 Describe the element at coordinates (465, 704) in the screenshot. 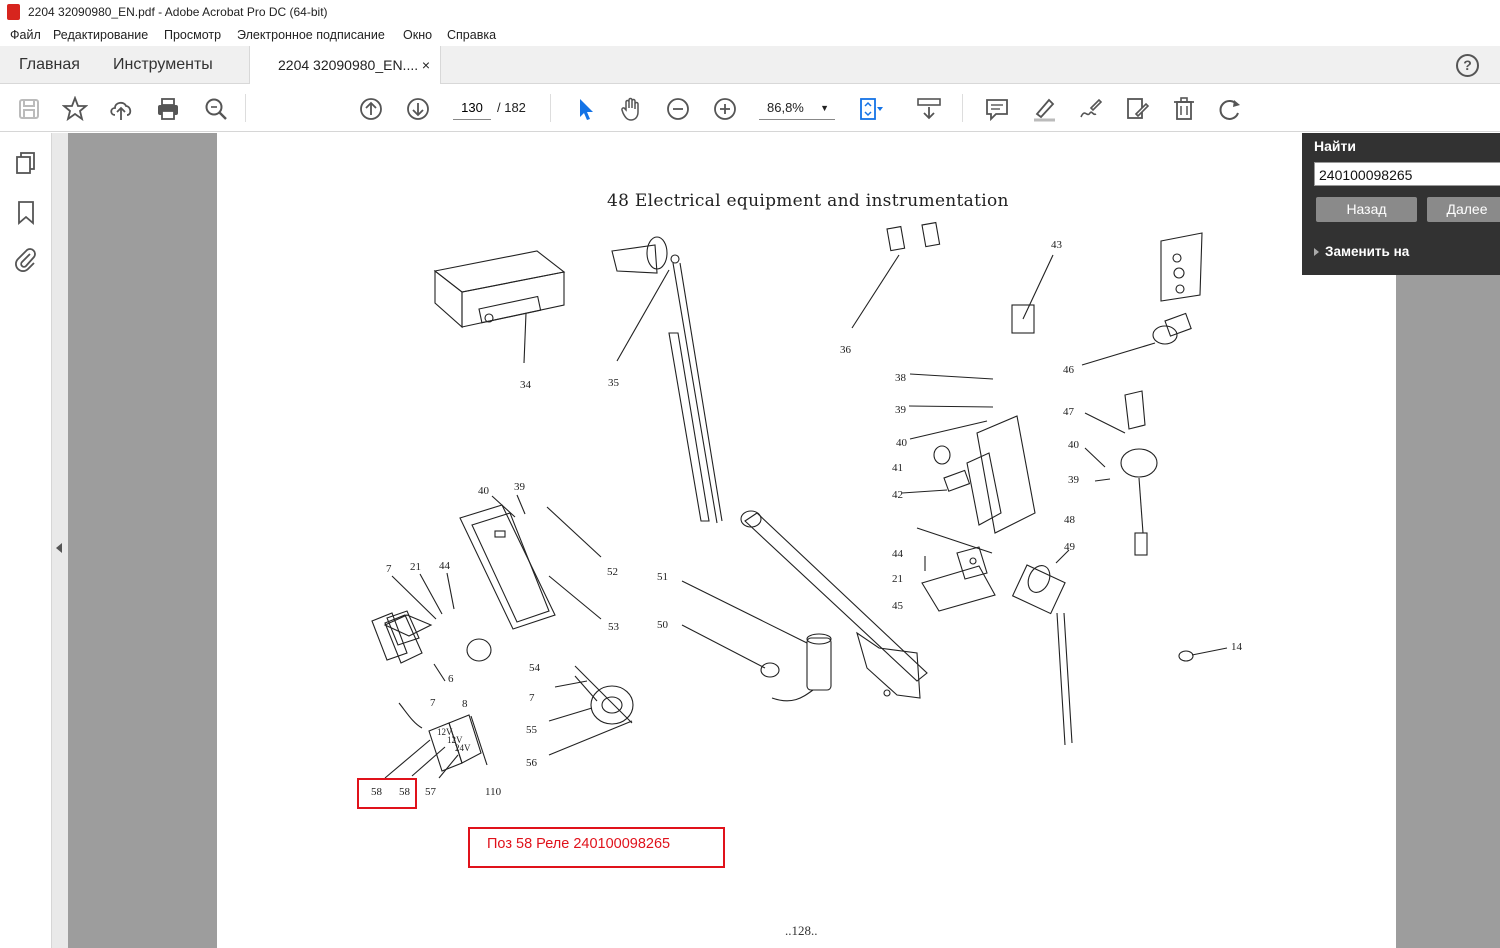

I see `part-label: 8` at that location.